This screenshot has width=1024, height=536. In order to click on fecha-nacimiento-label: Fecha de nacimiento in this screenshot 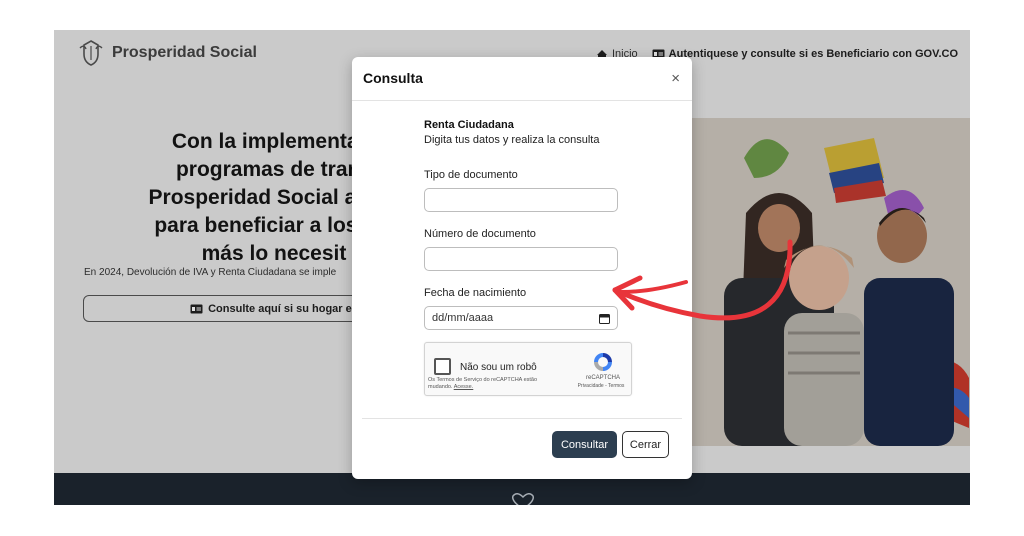, I will do `click(475, 293)`.